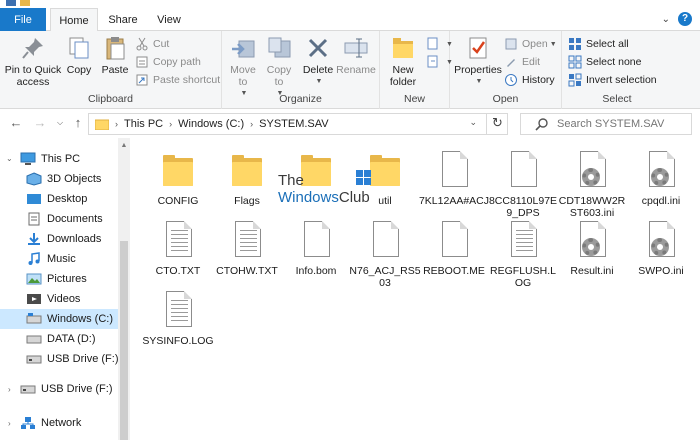 This screenshot has height=440, width=700. What do you see at coordinates (617, 99) in the screenshot?
I see `select-group-label: Select` at bounding box center [617, 99].